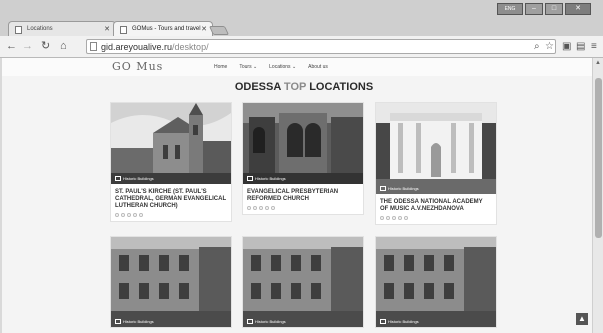  What do you see at coordinates (598, 63) in the screenshot?
I see `scroll-up-icon: ▲` at bounding box center [598, 63].